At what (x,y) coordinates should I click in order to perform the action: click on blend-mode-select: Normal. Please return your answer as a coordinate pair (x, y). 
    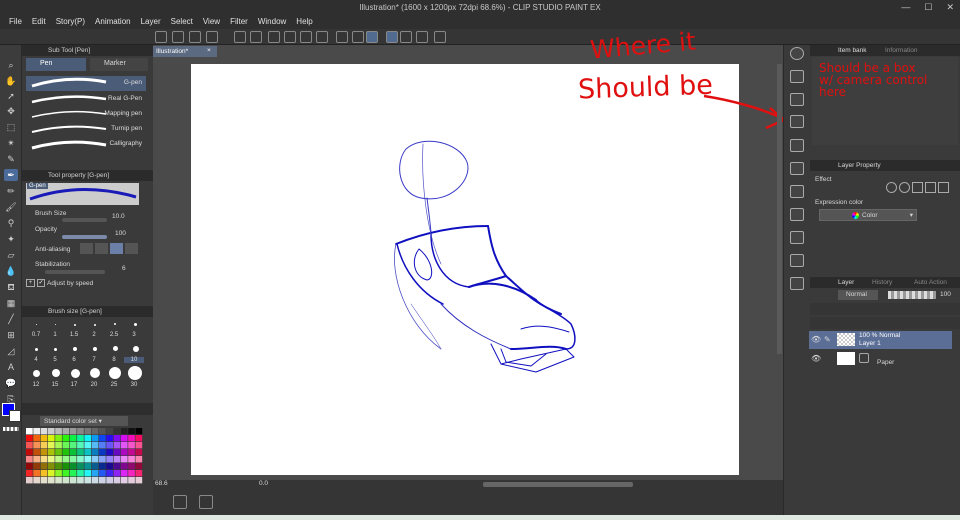
    Looking at the image, I should click on (858, 295).